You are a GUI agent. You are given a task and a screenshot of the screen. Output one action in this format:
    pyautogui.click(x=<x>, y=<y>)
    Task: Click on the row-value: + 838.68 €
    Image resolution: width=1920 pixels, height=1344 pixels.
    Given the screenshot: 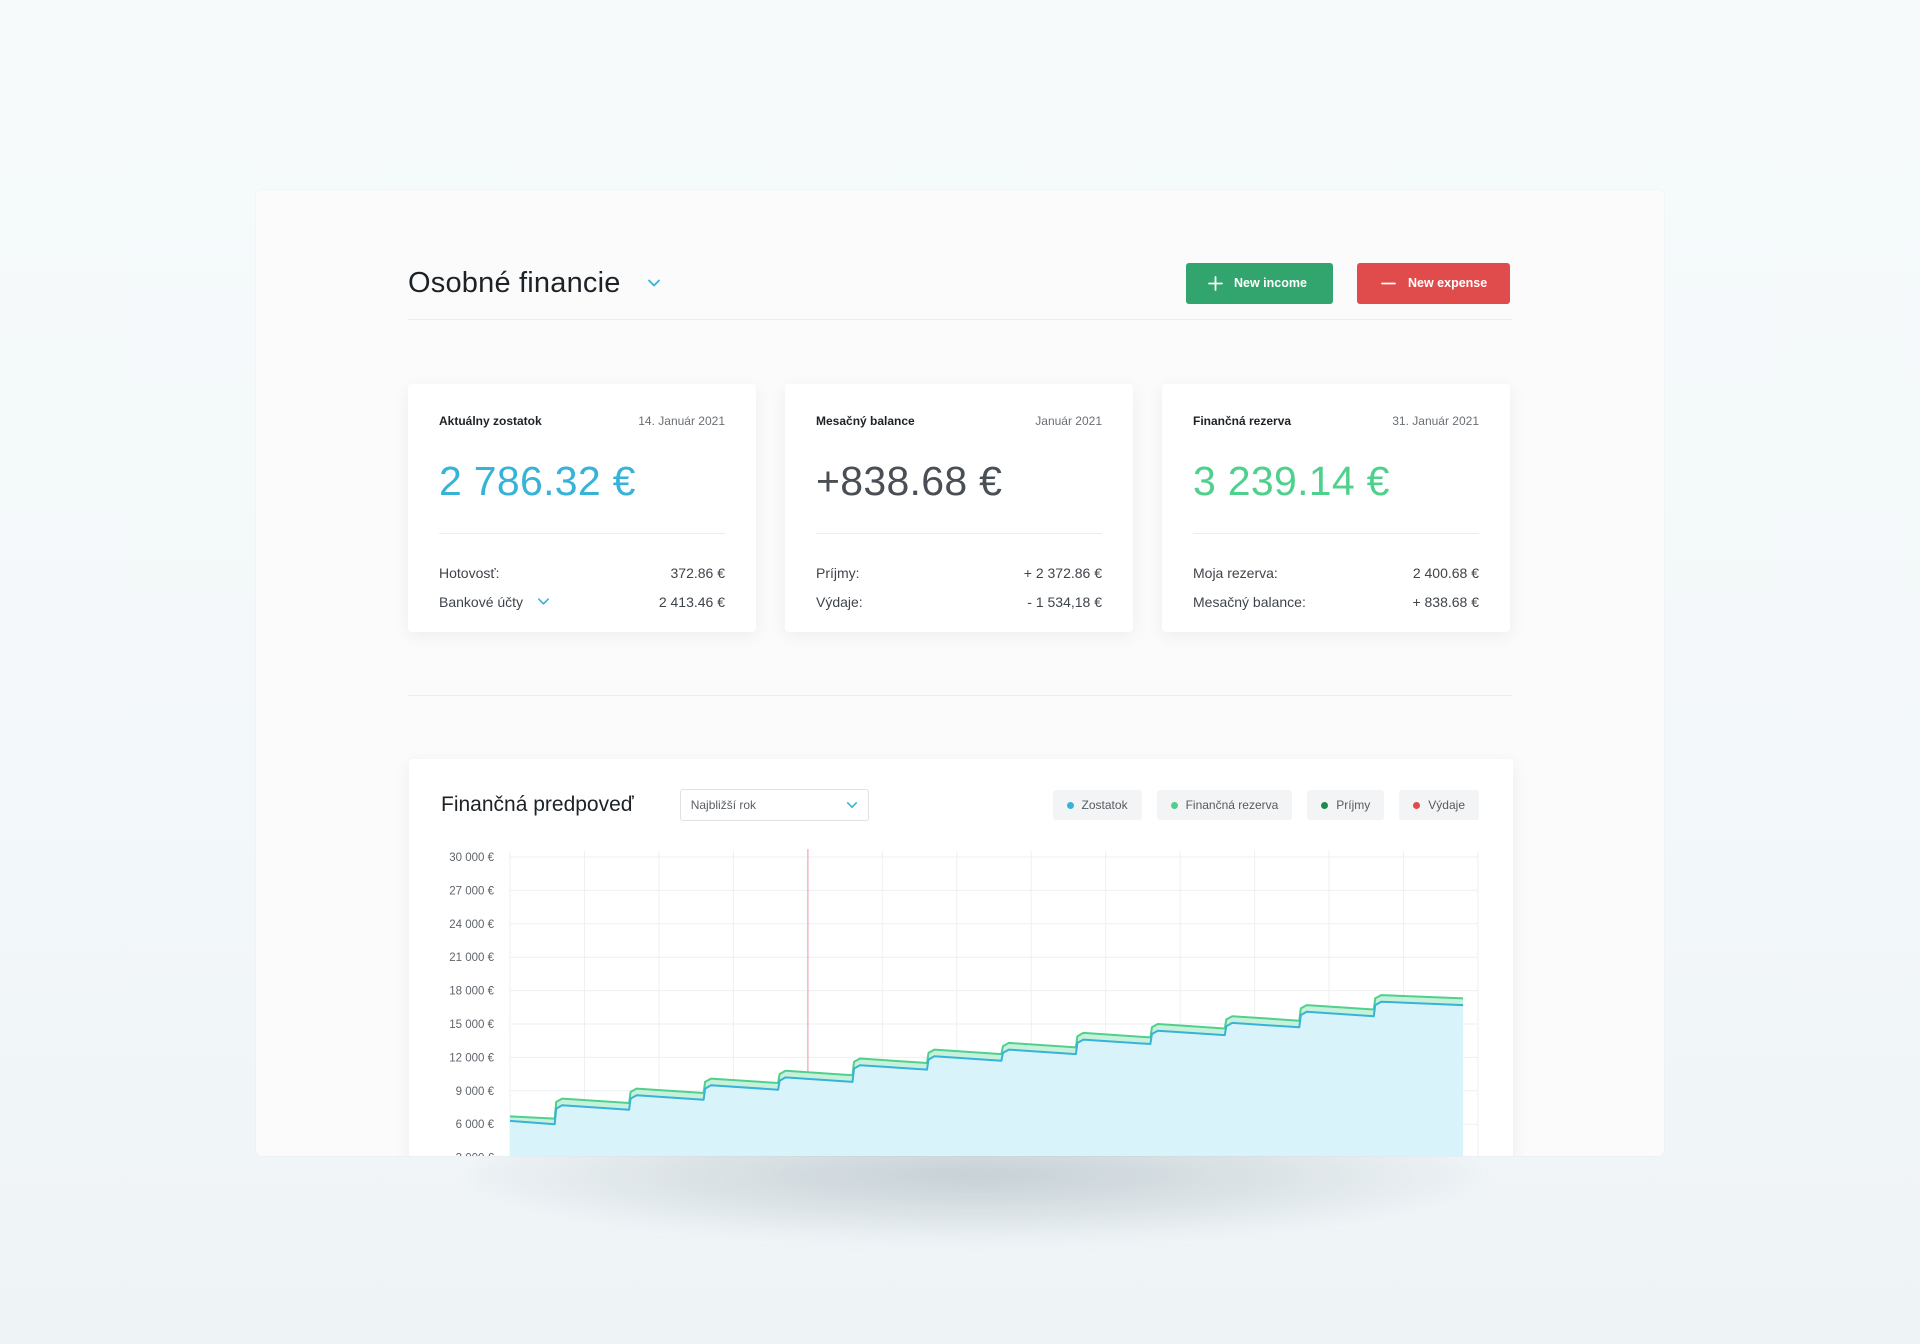 What is the action you would take?
    pyautogui.click(x=1445, y=601)
    